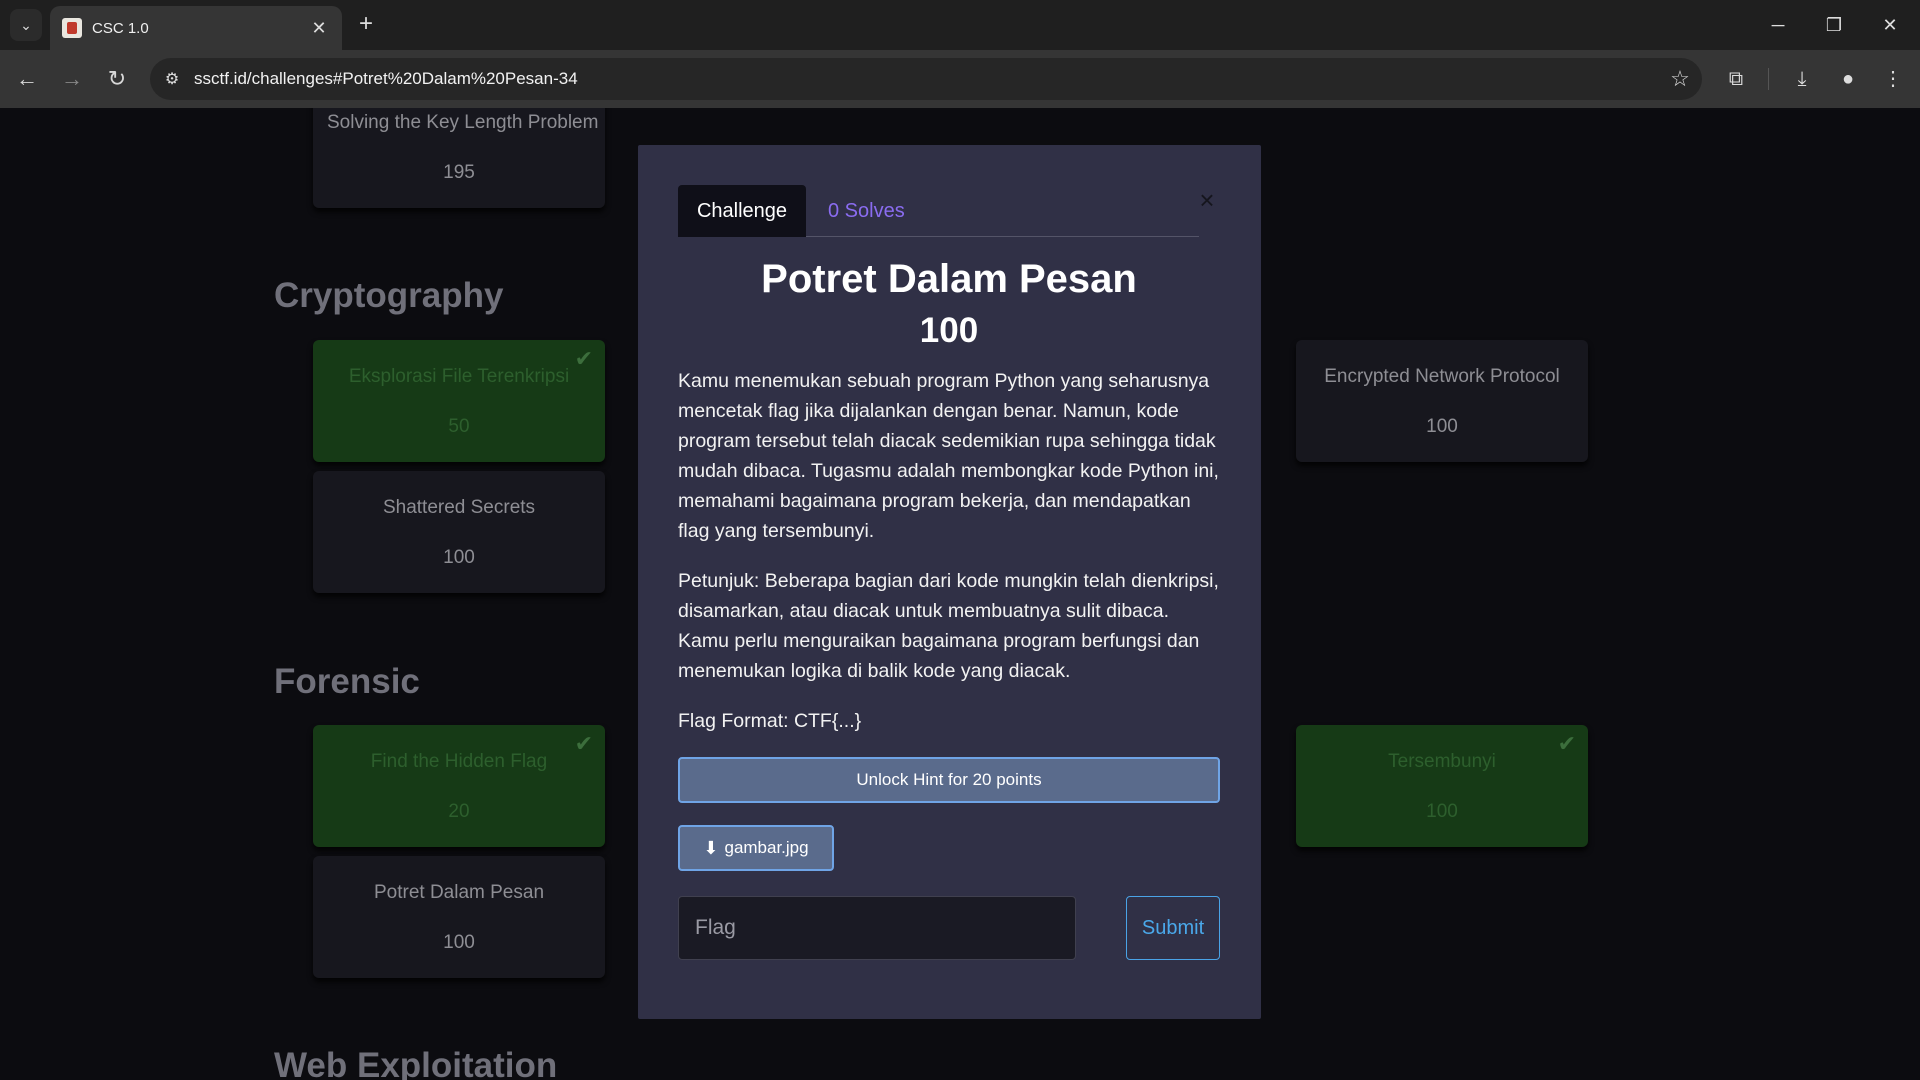 This screenshot has height=1080, width=1920. What do you see at coordinates (949, 330) in the screenshot?
I see `challenge-points: 100` at bounding box center [949, 330].